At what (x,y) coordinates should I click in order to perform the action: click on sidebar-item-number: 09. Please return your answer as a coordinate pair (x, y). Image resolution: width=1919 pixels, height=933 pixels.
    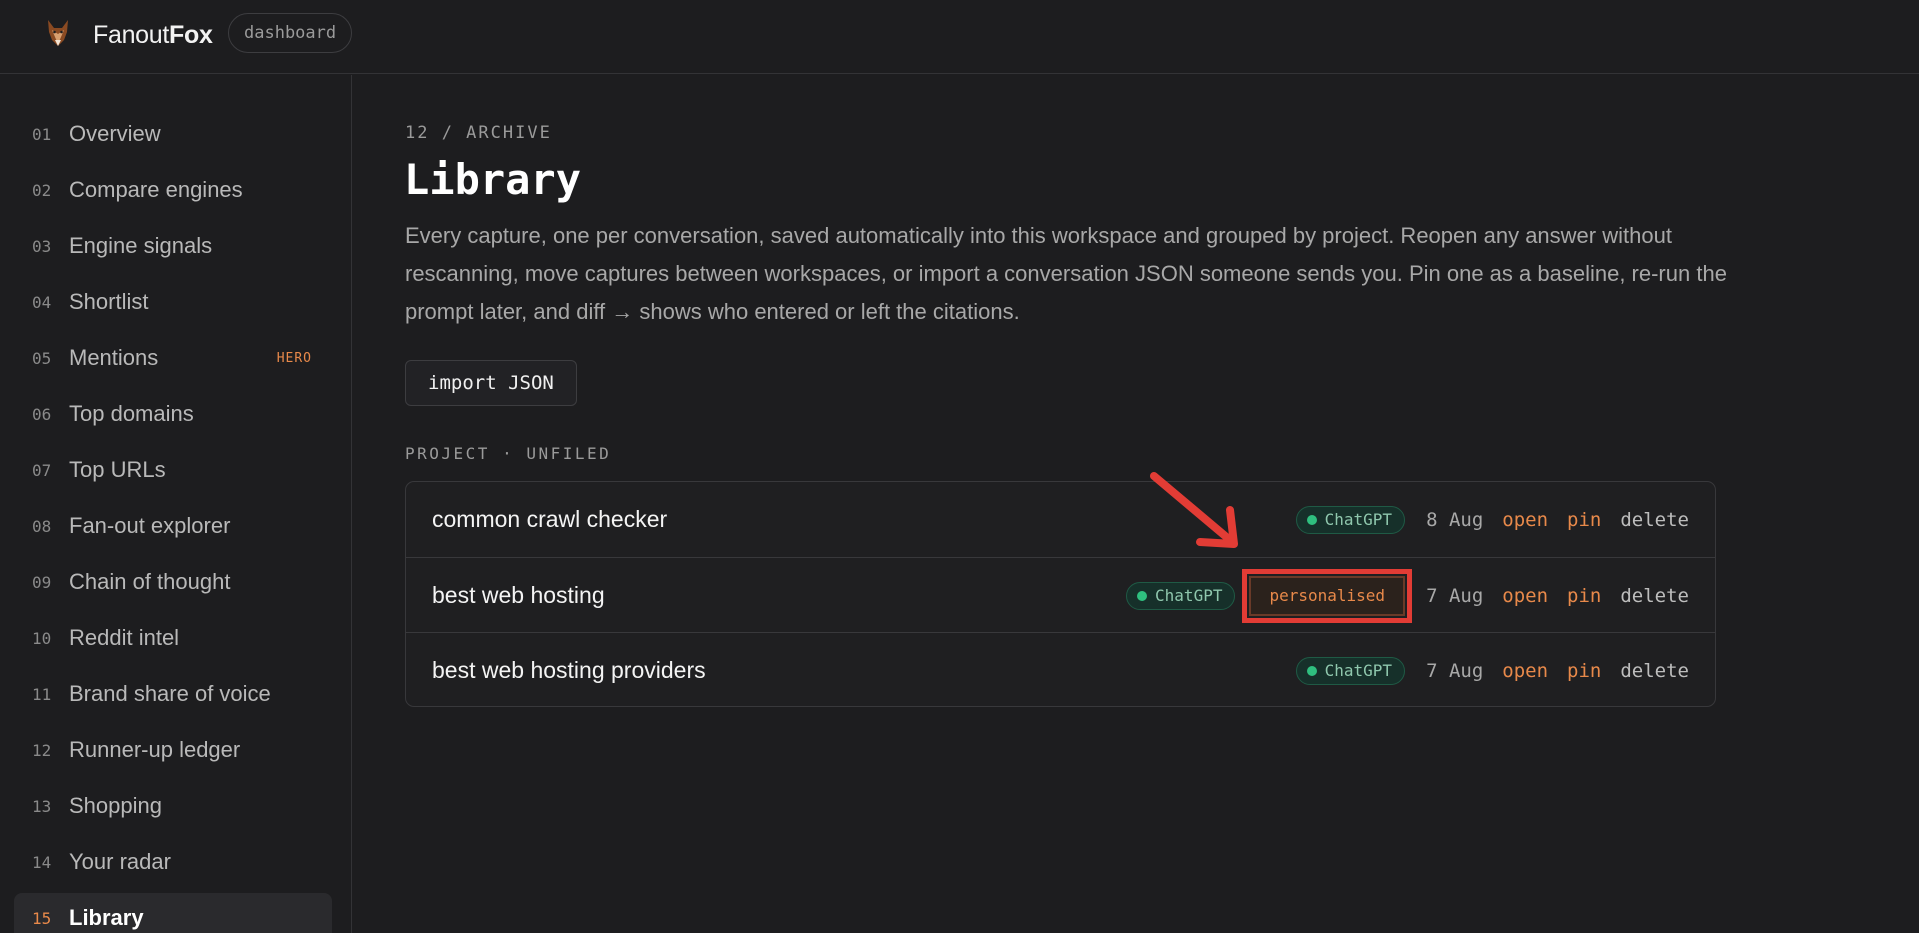
    Looking at the image, I should click on (42, 582).